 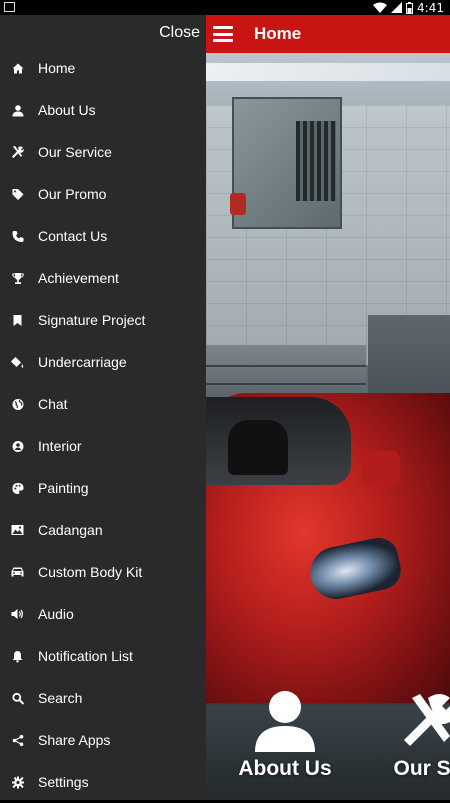 What do you see at coordinates (225, 7) in the screenshot?
I see `status-bar: 4:41` at bounding box center [225, 7].